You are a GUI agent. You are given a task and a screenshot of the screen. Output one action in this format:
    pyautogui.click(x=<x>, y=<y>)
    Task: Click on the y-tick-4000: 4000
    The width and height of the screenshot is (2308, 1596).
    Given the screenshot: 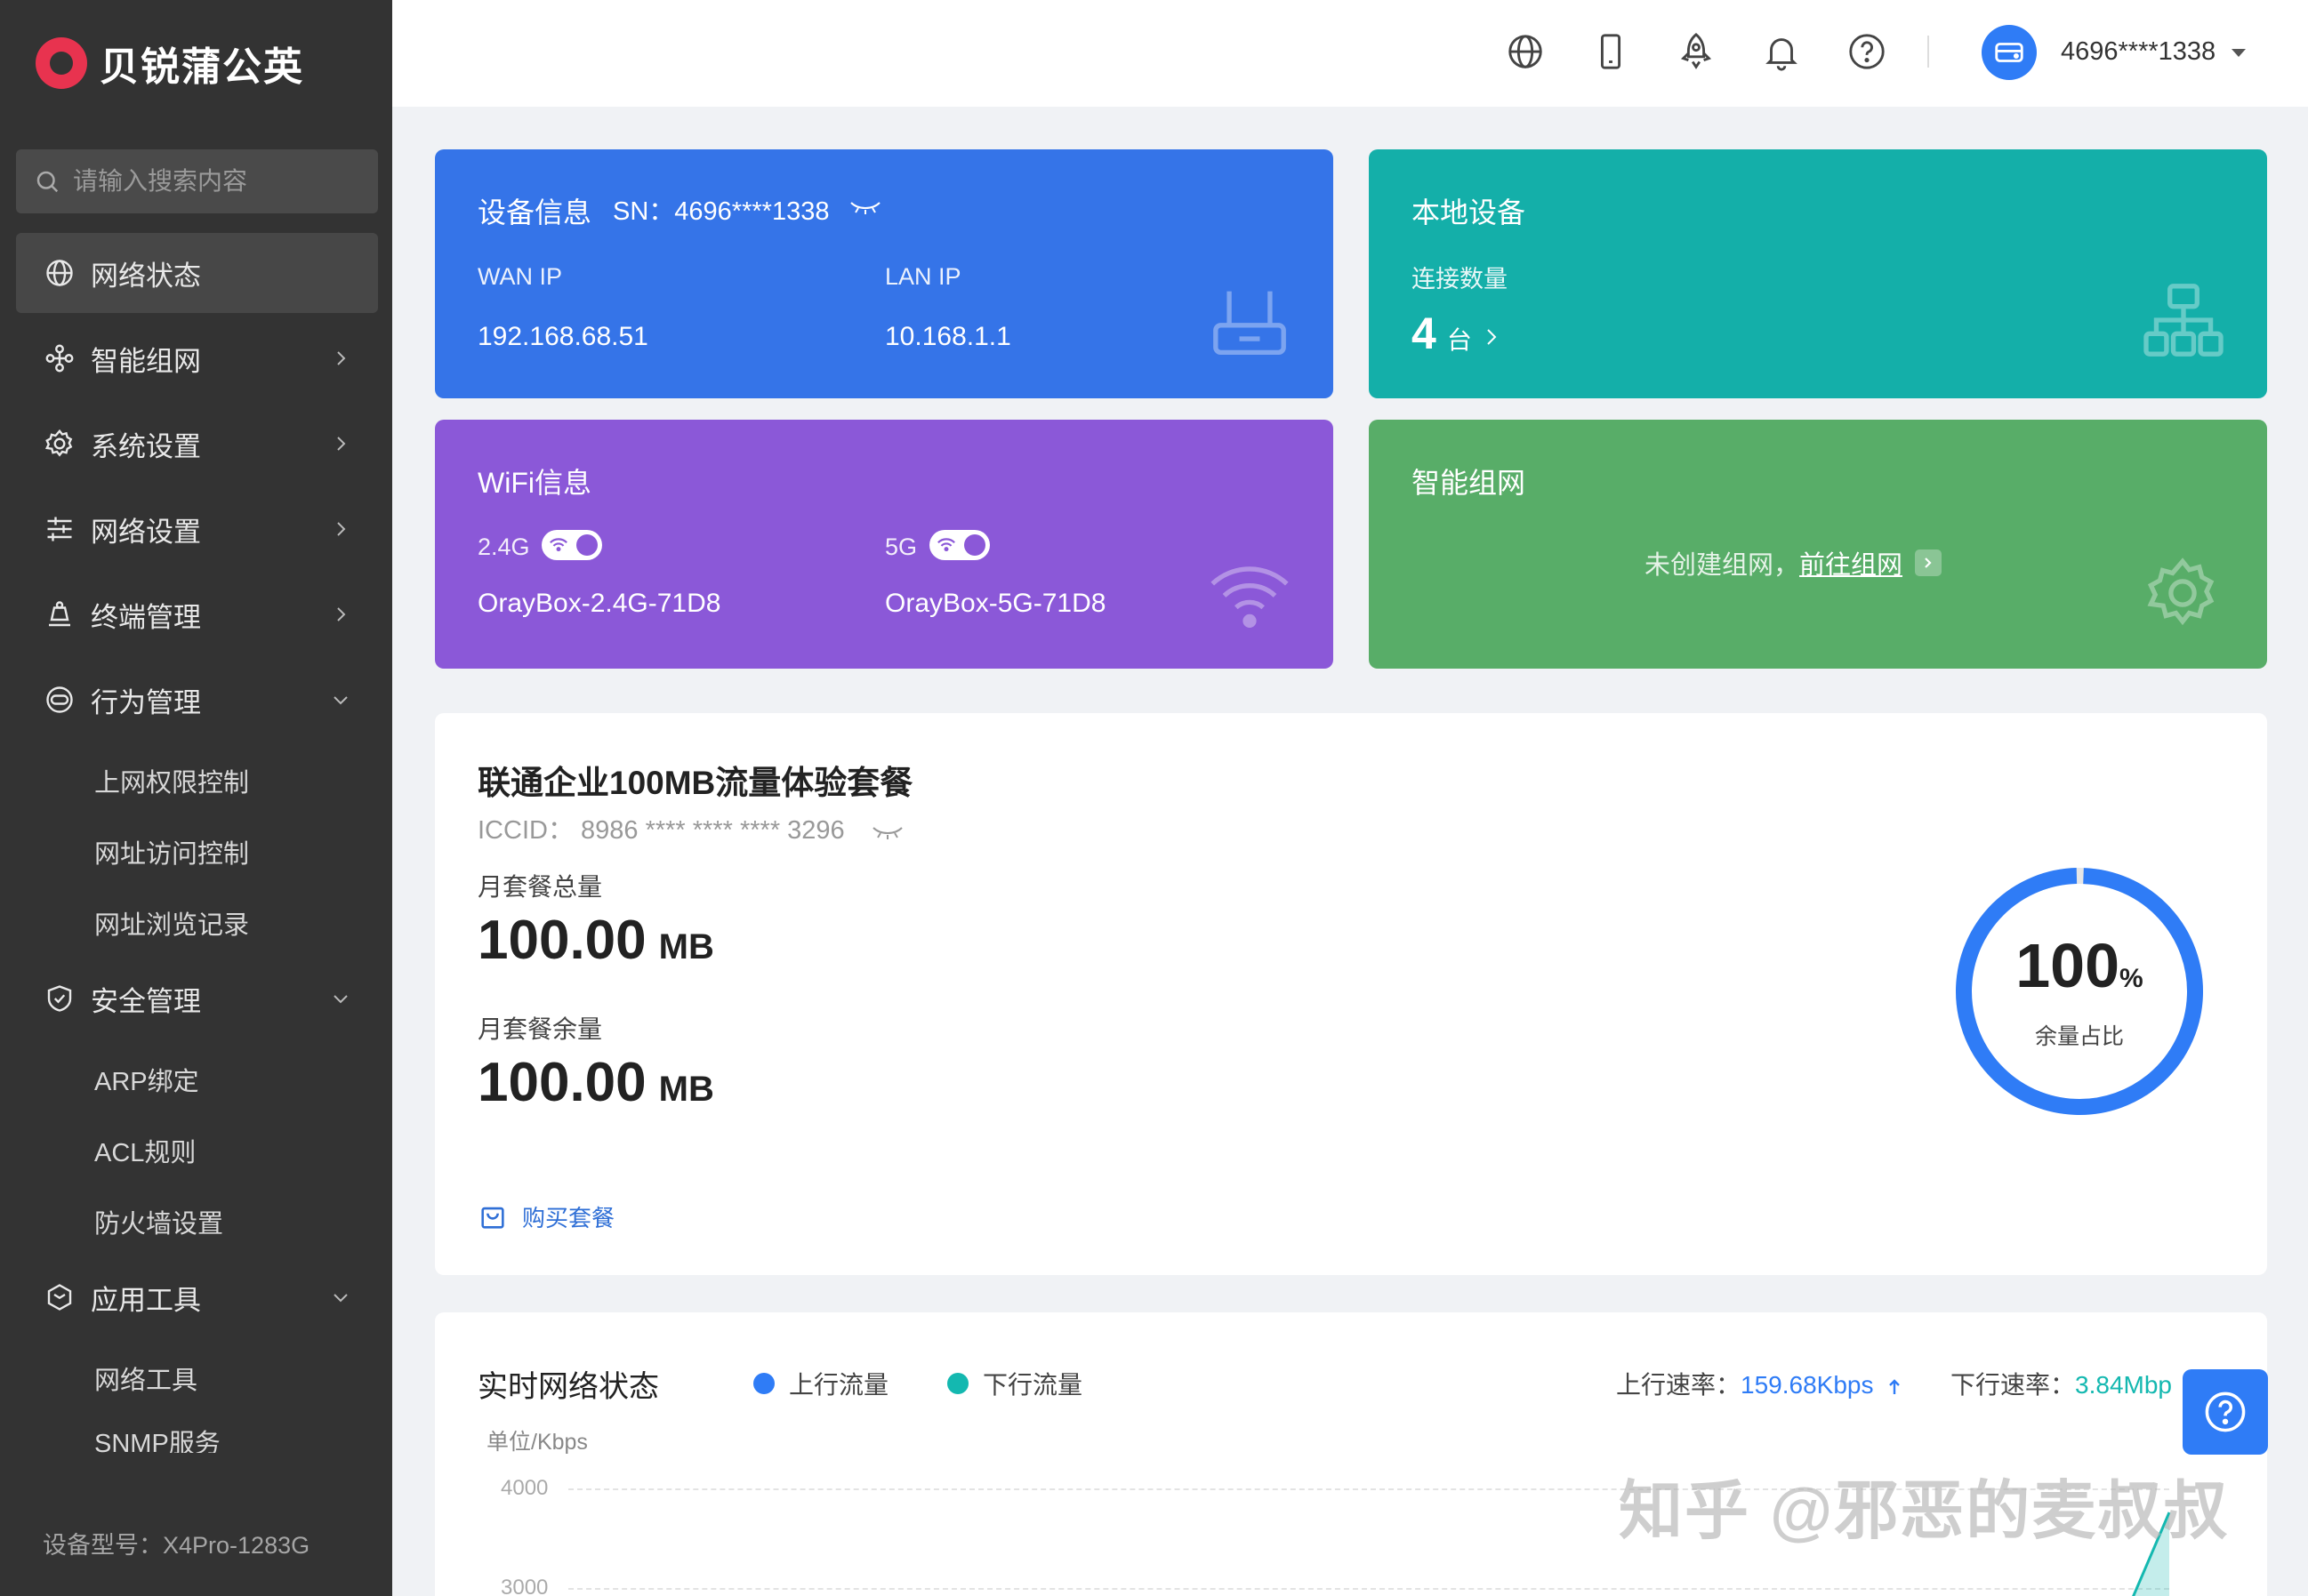 What is the action you would take?
    pyautogui.click(x=525, y=1488)
    